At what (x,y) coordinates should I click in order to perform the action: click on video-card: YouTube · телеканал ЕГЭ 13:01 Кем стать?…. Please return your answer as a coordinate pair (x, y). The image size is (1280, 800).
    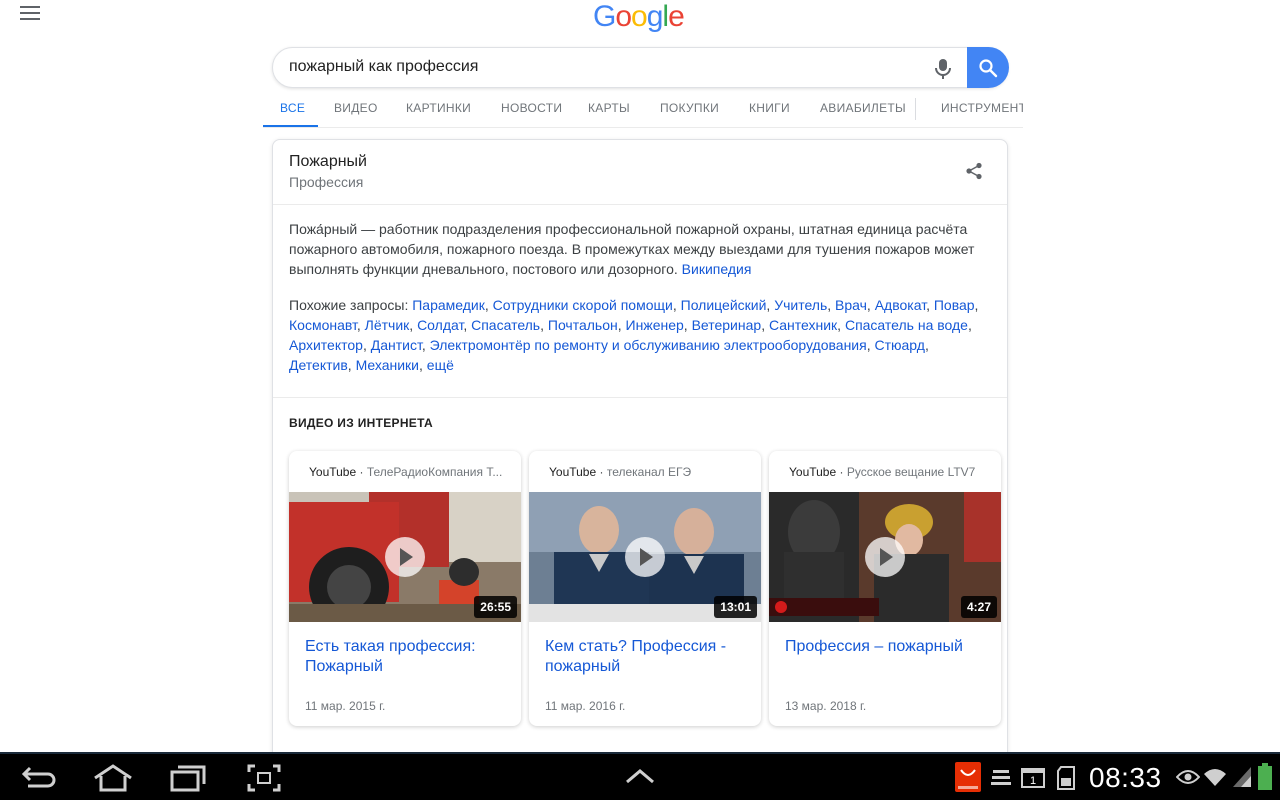
    Looking at the image, I should click on (645, 588).